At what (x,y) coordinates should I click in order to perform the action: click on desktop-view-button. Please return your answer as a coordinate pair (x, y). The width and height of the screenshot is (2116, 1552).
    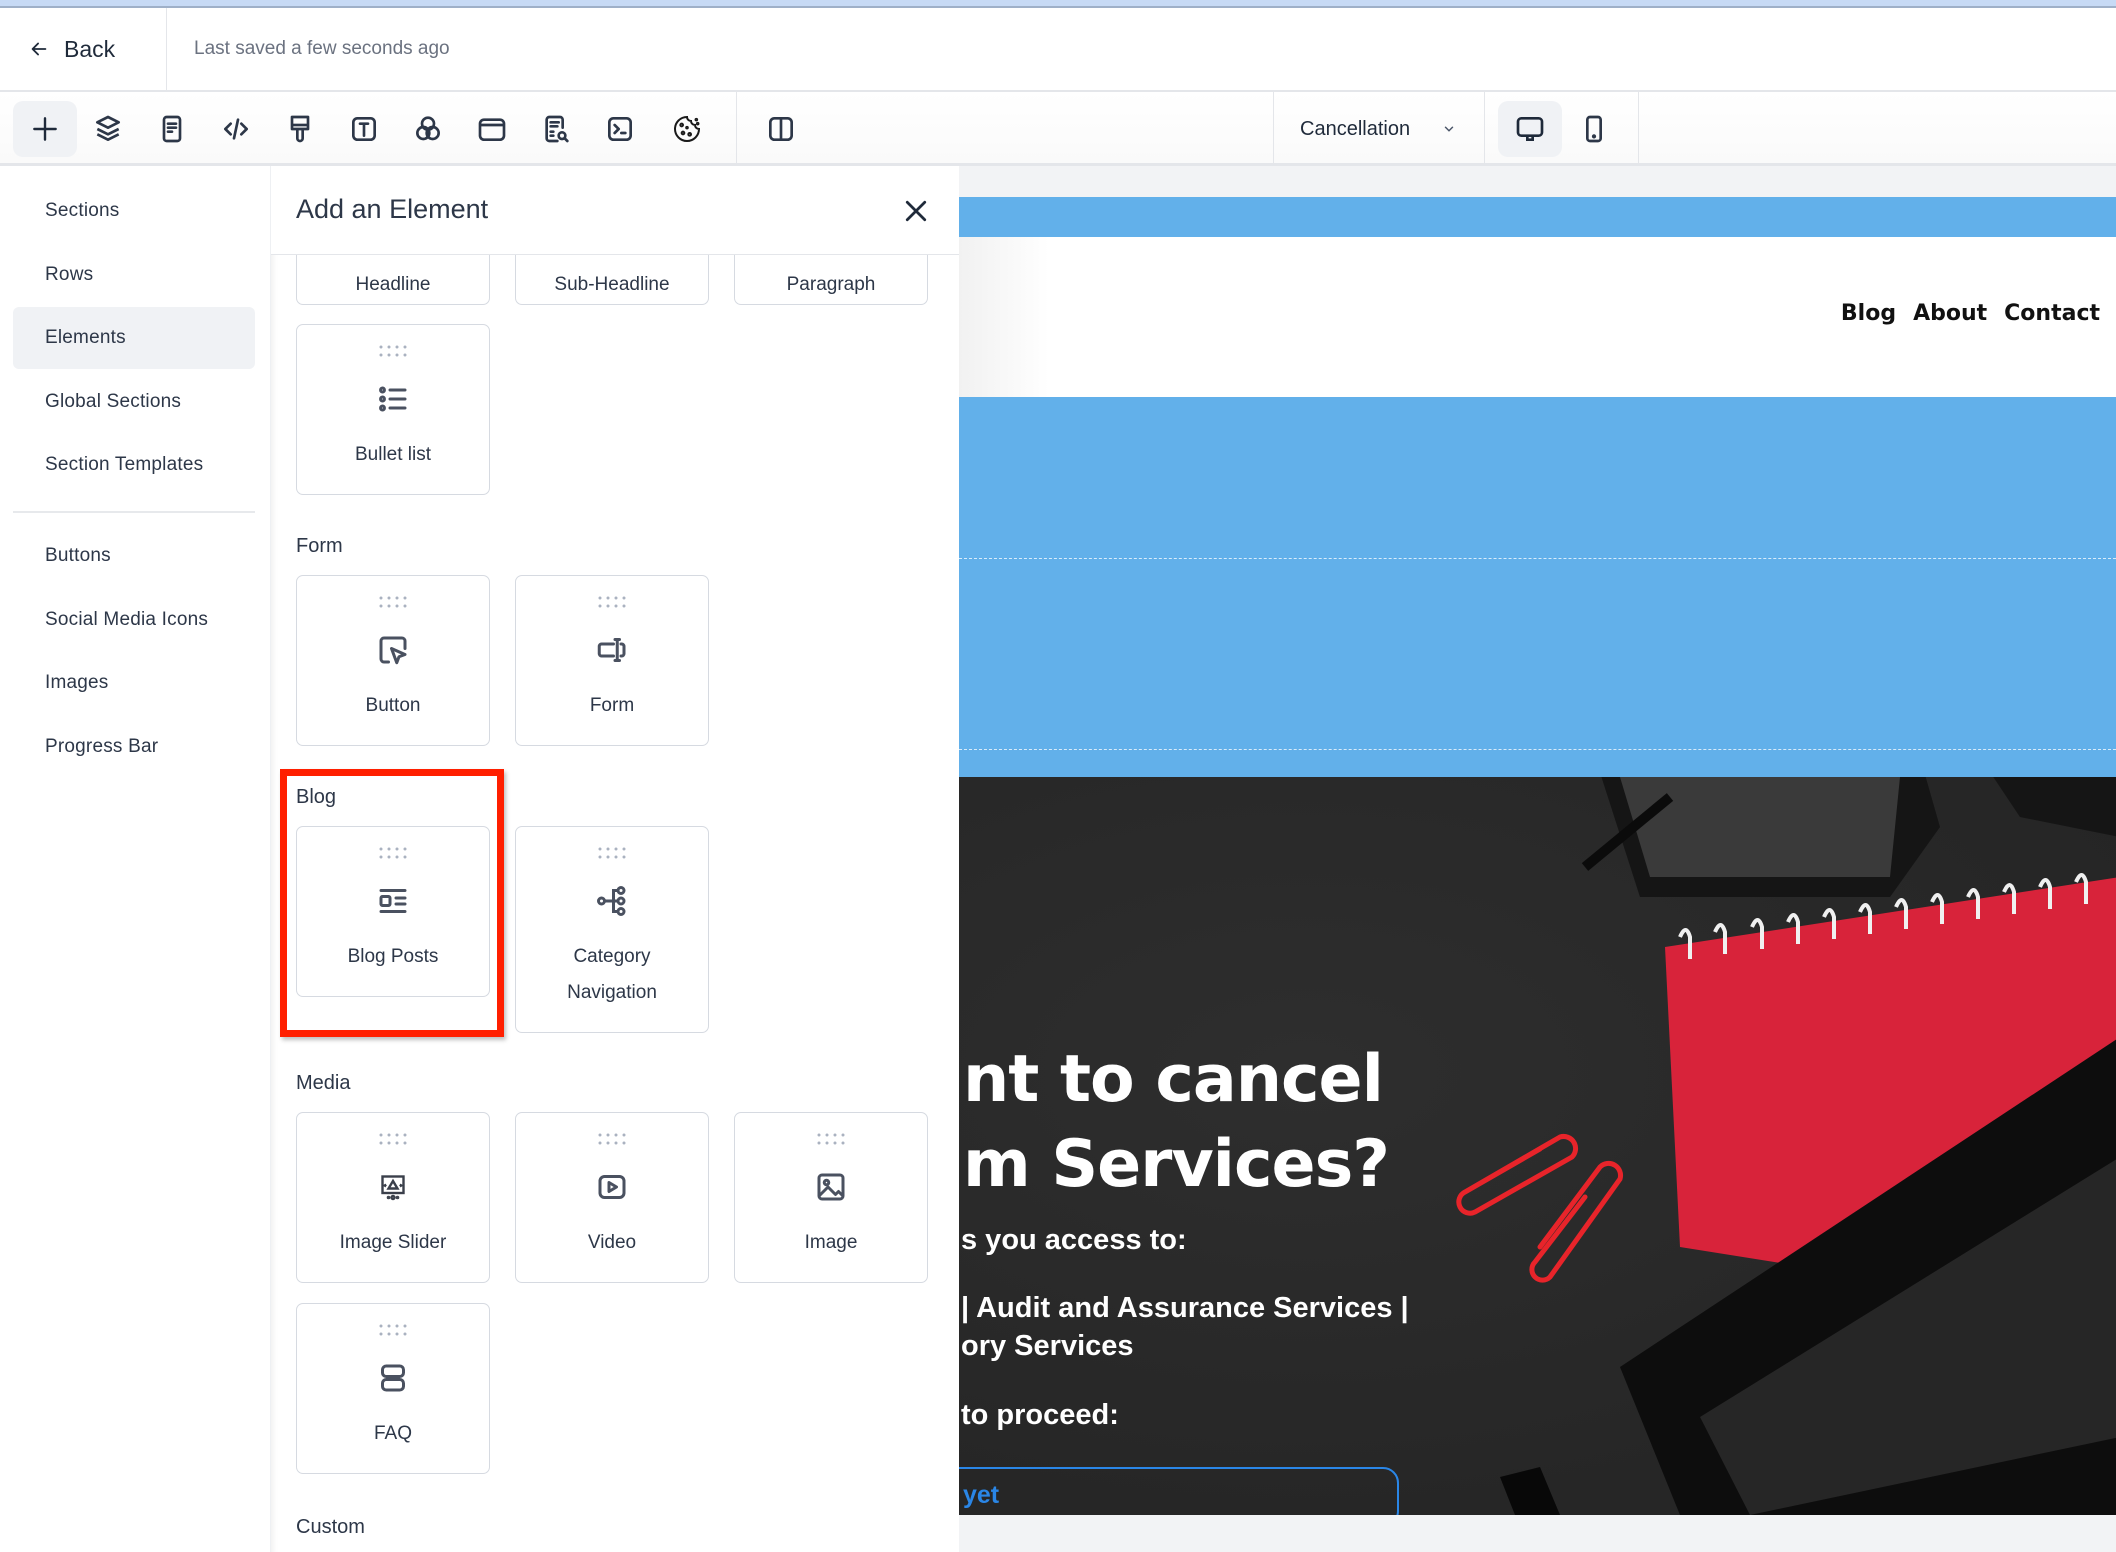
    Looking at the image, I should click on (1530, 129).